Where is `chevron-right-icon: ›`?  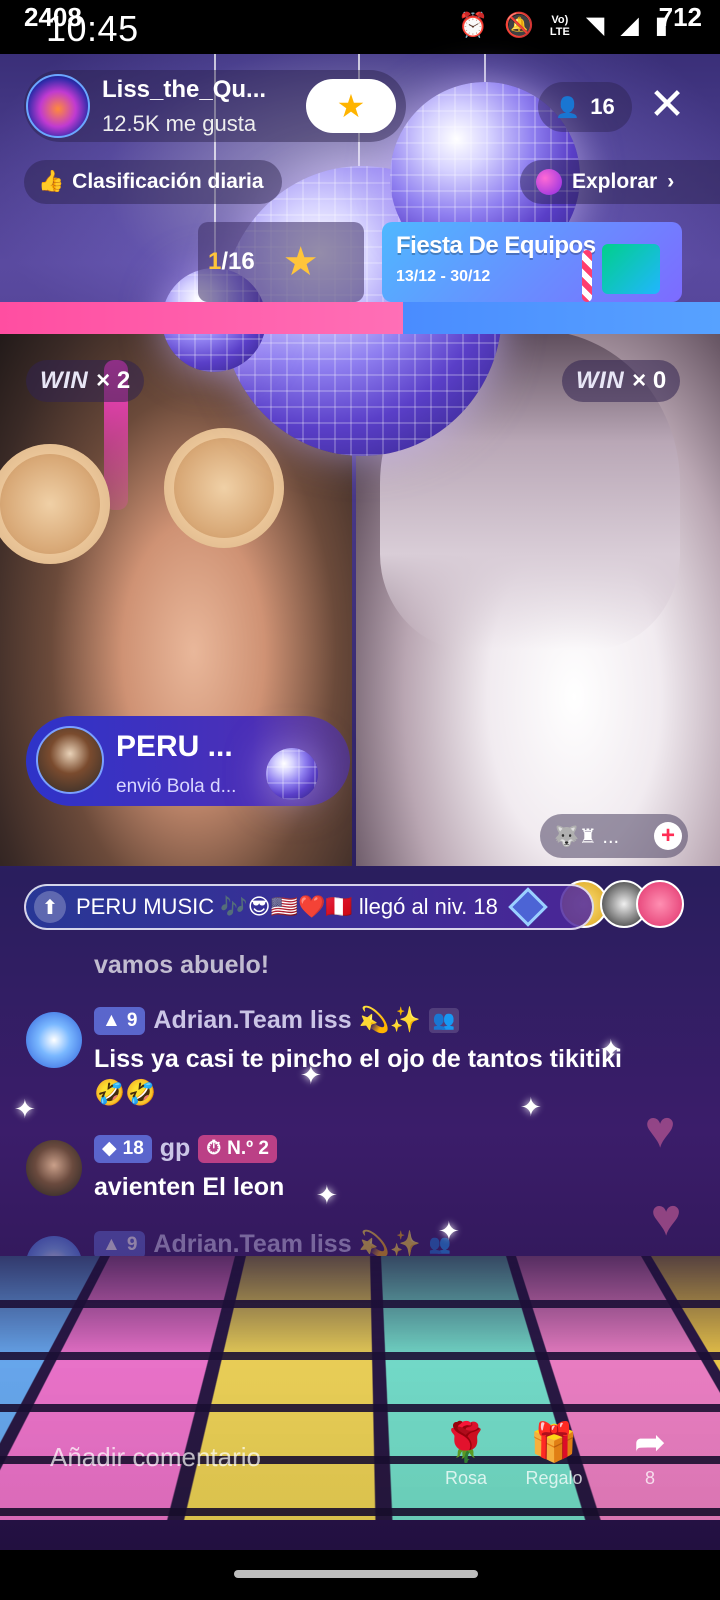 chevron-right-icon: › is located at coordinates (671, 181).